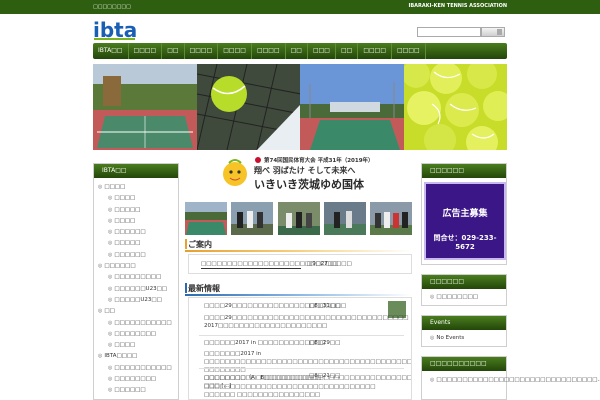  Describe the element at coordinates (251, 268) in the screenshot. I see `notice-link-underline` at that location.